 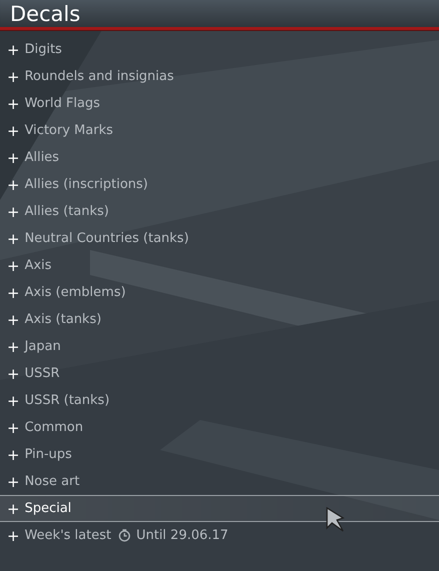 I want to click on category-item: + World Flags, so click(x=219, y=103).